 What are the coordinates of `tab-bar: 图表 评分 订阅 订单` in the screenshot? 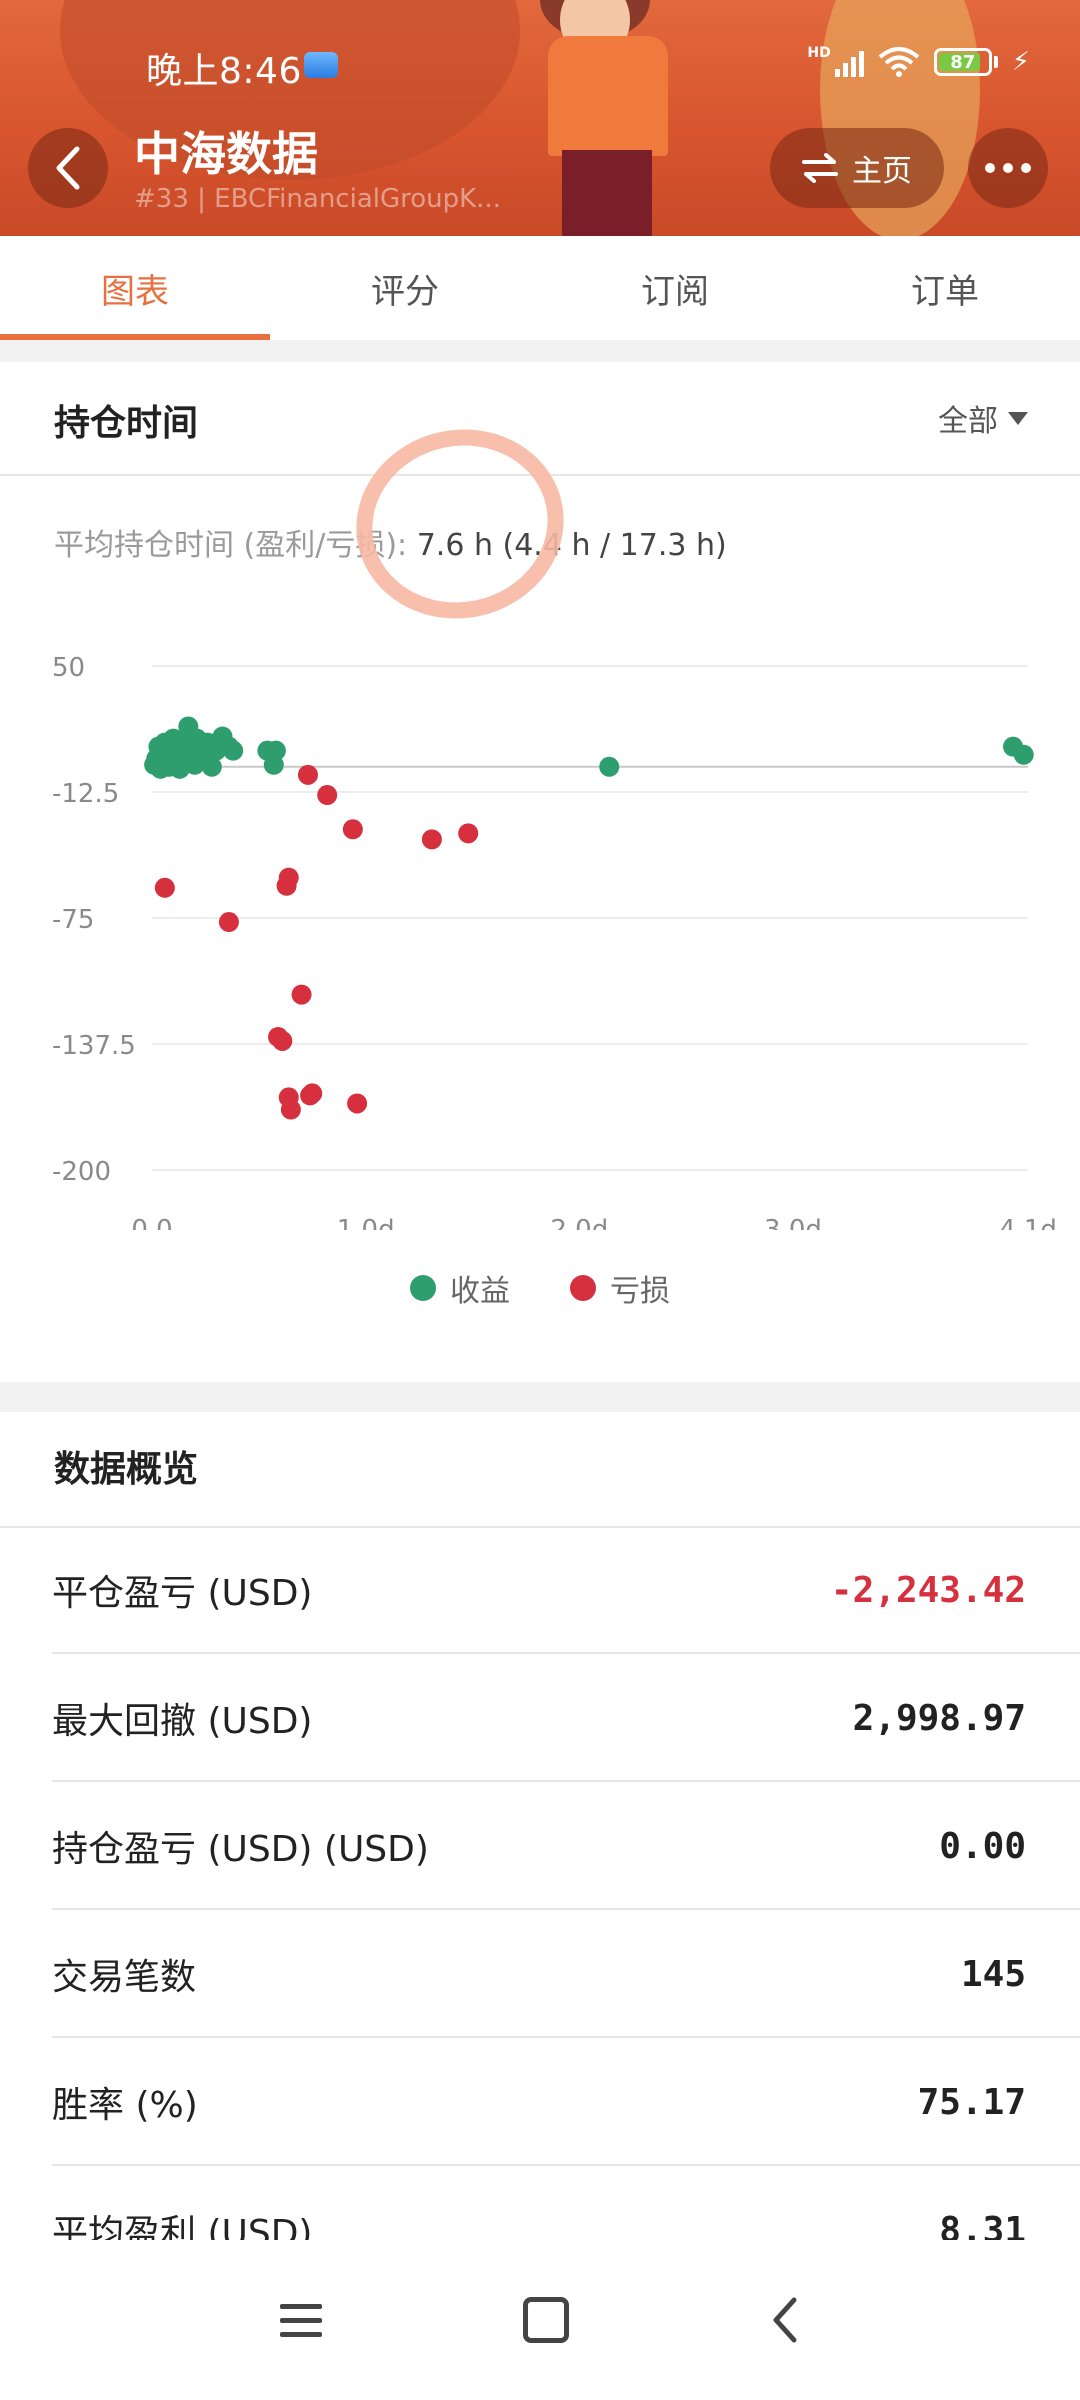 It's located at (540, 288).